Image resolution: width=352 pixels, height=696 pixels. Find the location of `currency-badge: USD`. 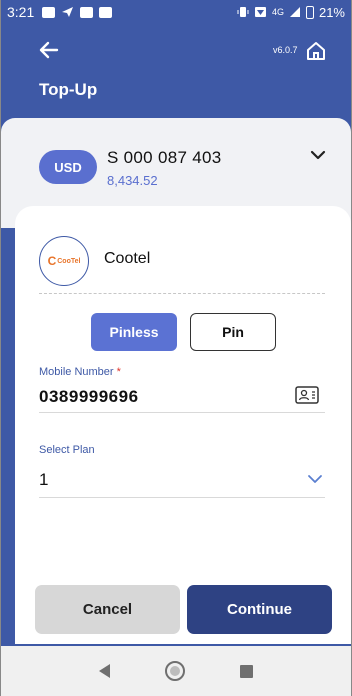

currency-badge: USD is located at coordinates (68, 167).